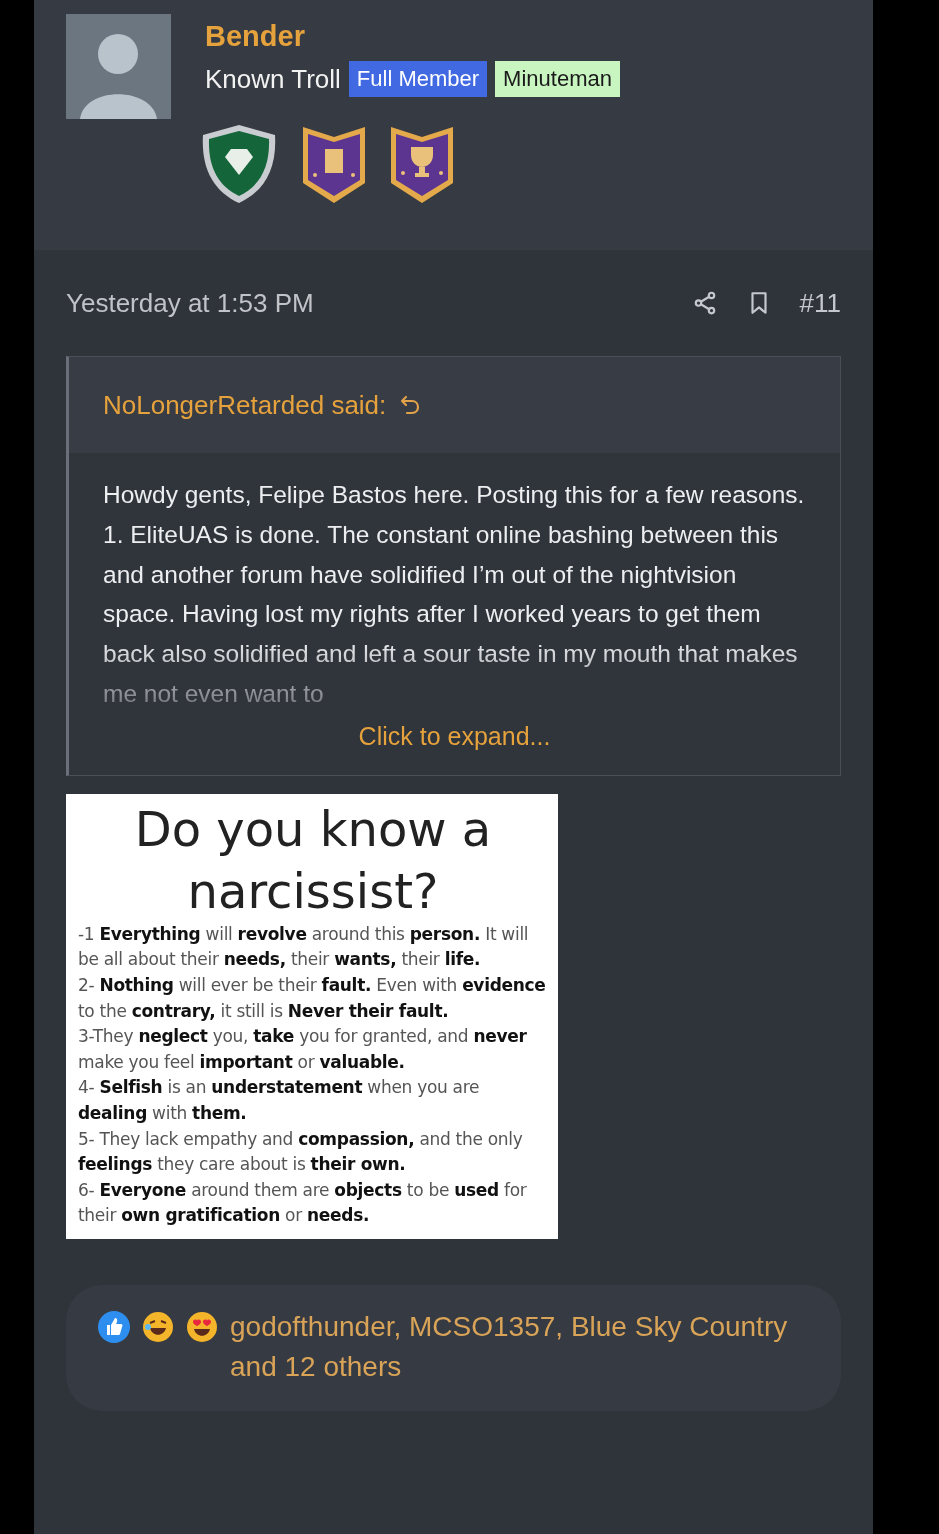 Image resolution: width=939 pixels, height=1534 pixels. Describe the element at coordinates (303, 1203) in the screenshot. I see `image-text: 6- Everyone around them are objects to be used for their own gratification or needs.` at that location.